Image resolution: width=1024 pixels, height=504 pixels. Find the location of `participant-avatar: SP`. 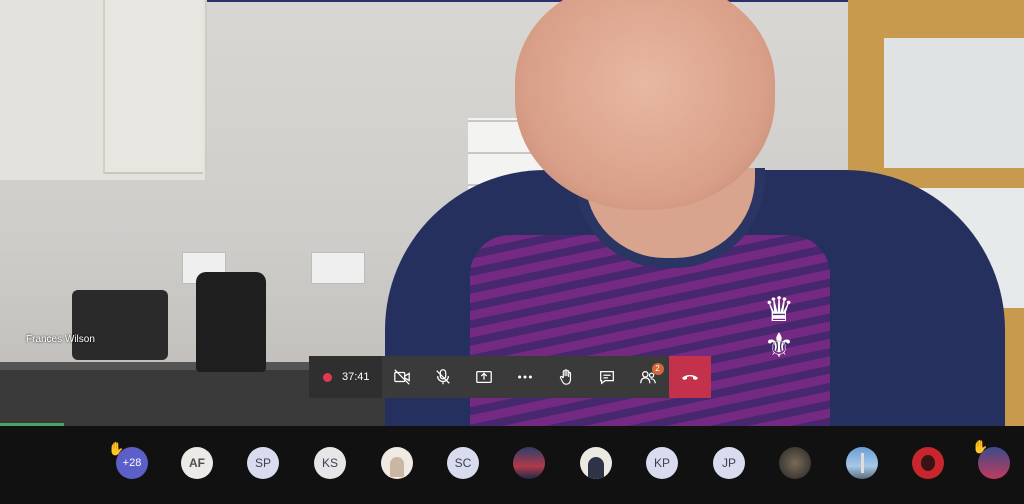

participant-avatar: SP is located at coordinates (263, 463).